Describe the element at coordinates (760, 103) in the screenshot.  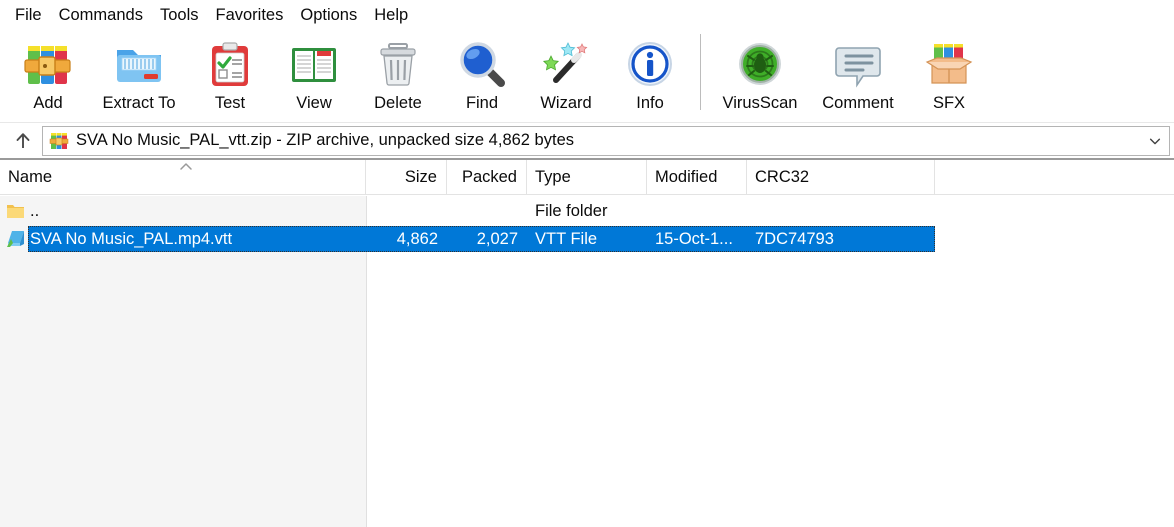
I see `toolbar-virusscan-label: VirusScan` at that location.